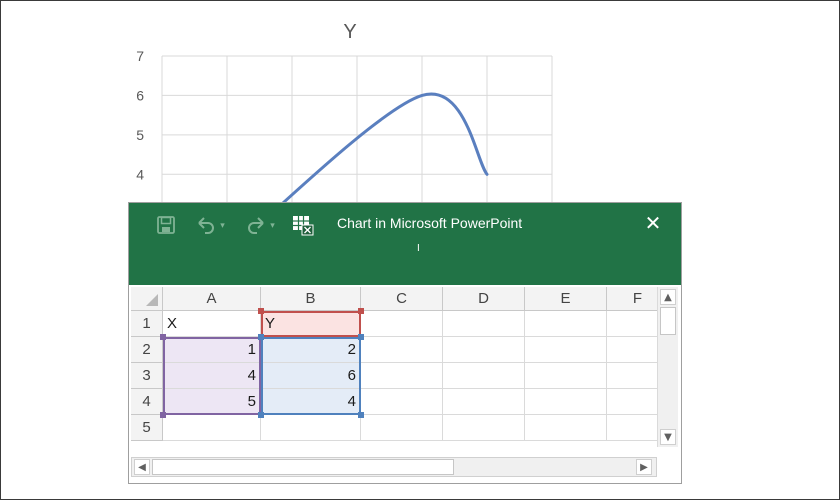 Image resolution: width=840 pixels, height=500 pixels. Describe the element at coordinates (484, 402) in the screenshot. I see `cell-d4` at that location.